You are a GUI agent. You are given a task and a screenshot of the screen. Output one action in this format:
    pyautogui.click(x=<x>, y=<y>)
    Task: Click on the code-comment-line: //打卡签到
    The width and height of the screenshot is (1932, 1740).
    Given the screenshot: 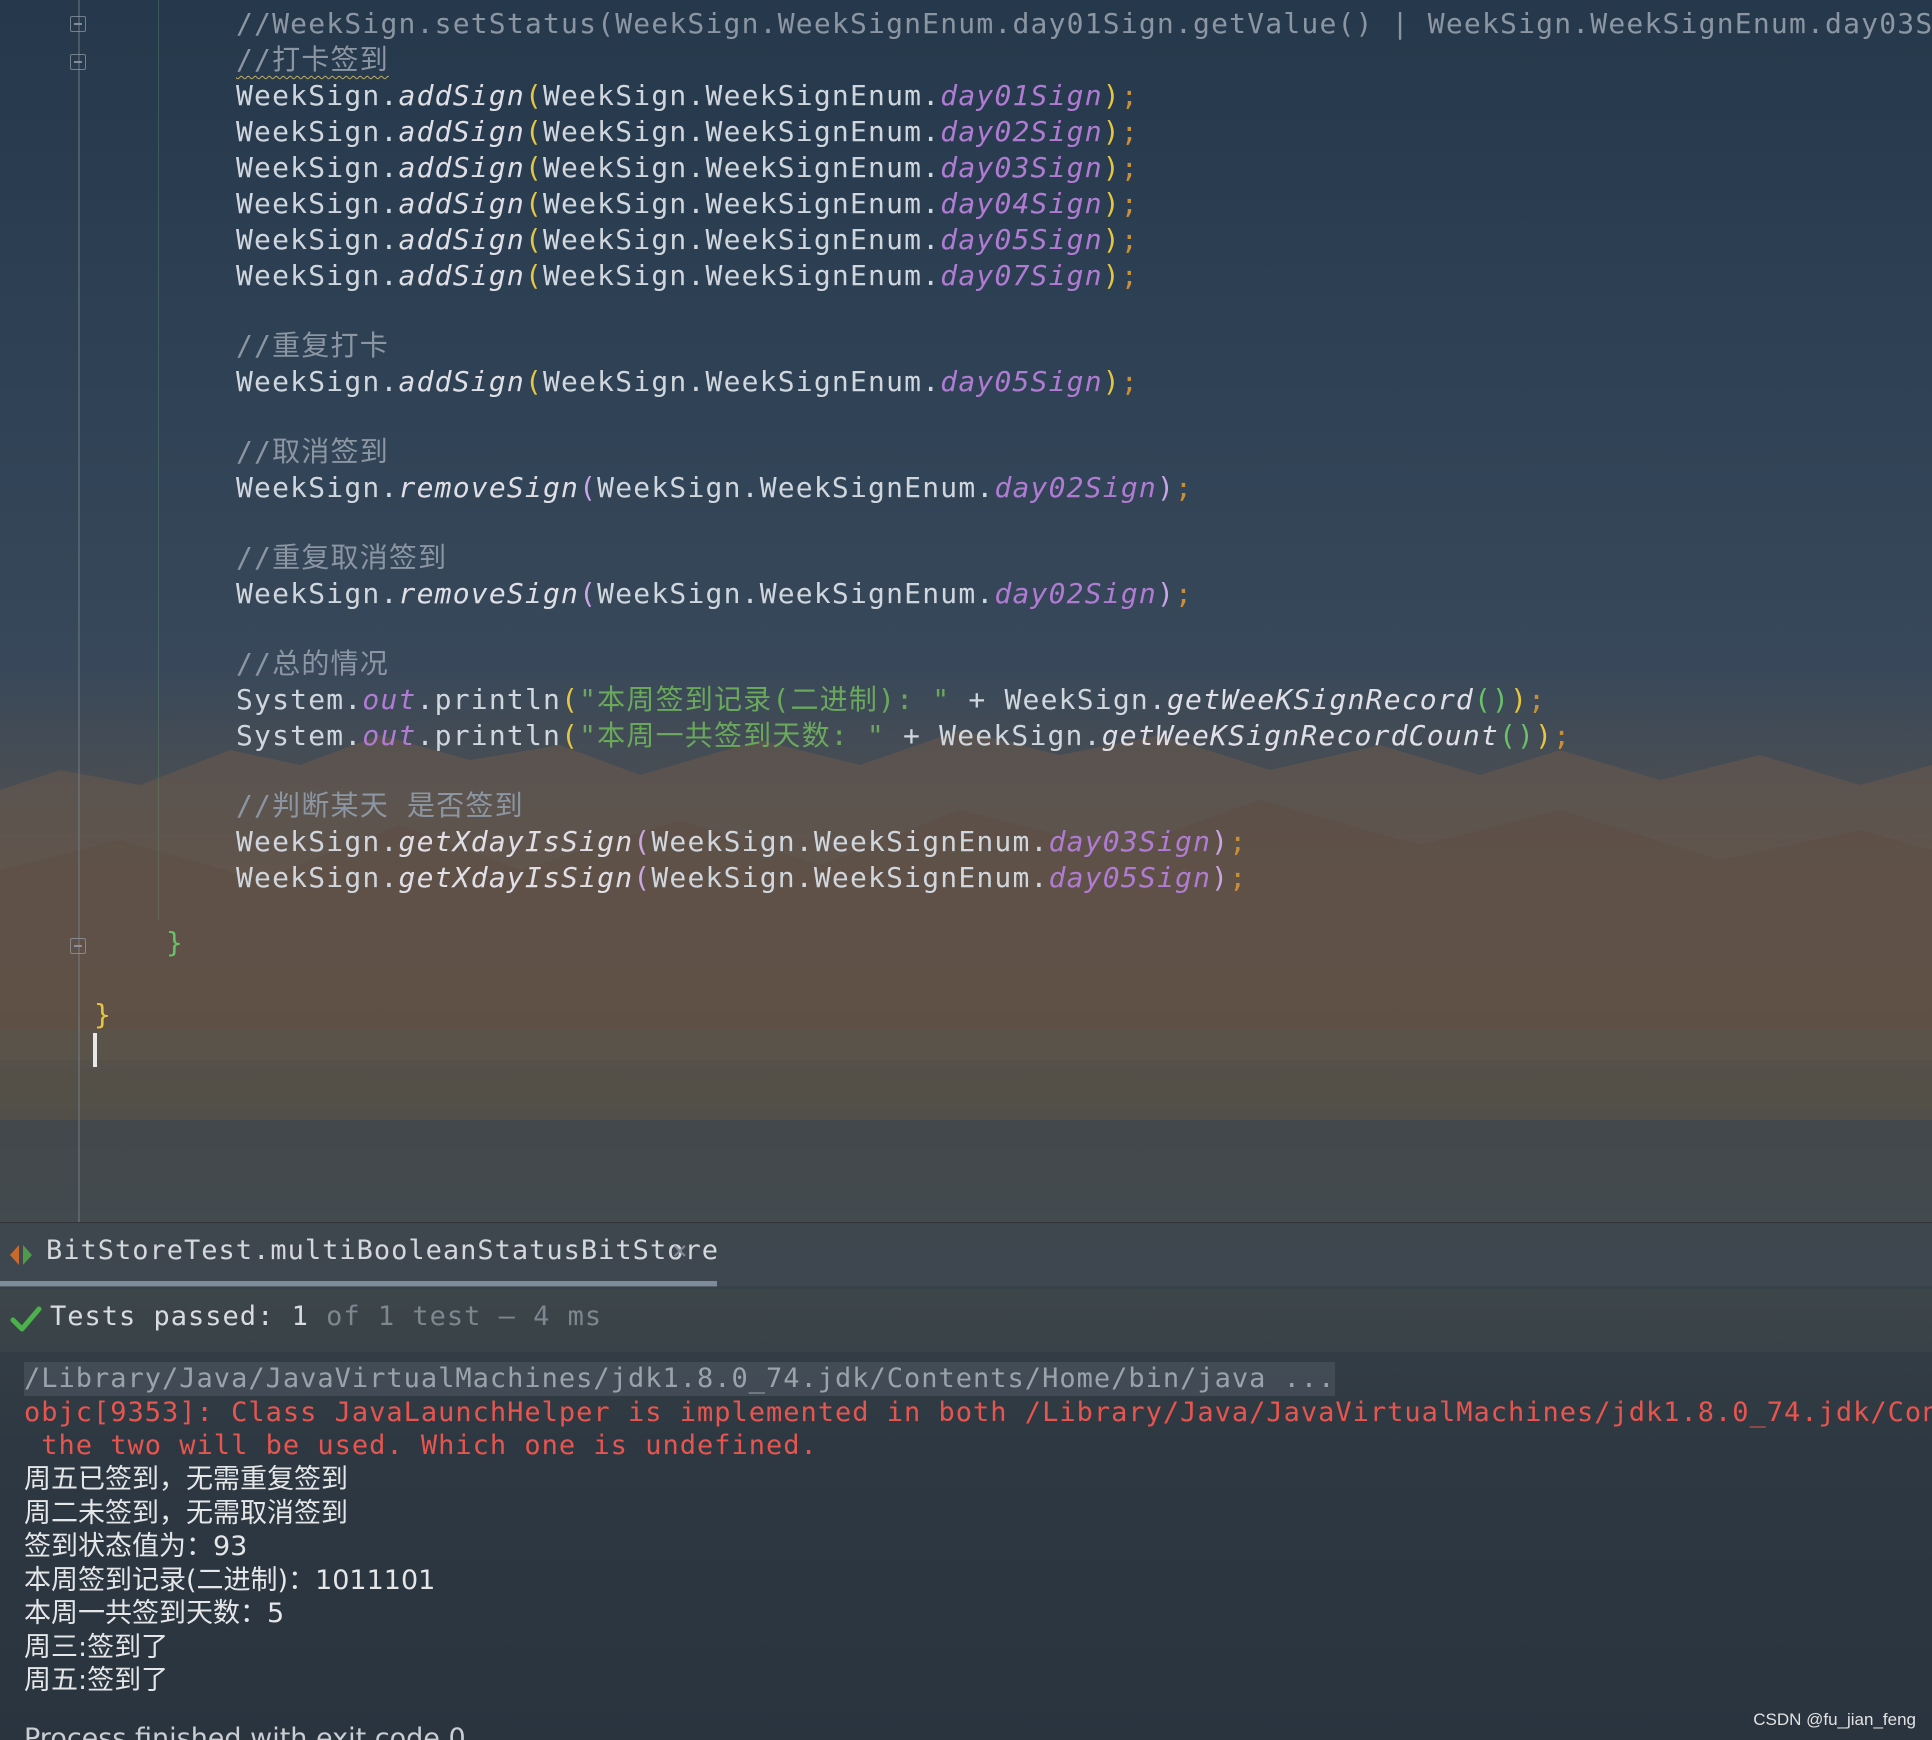 What is the action you would take?
    pyautogui.click(x=312, y=60)
    